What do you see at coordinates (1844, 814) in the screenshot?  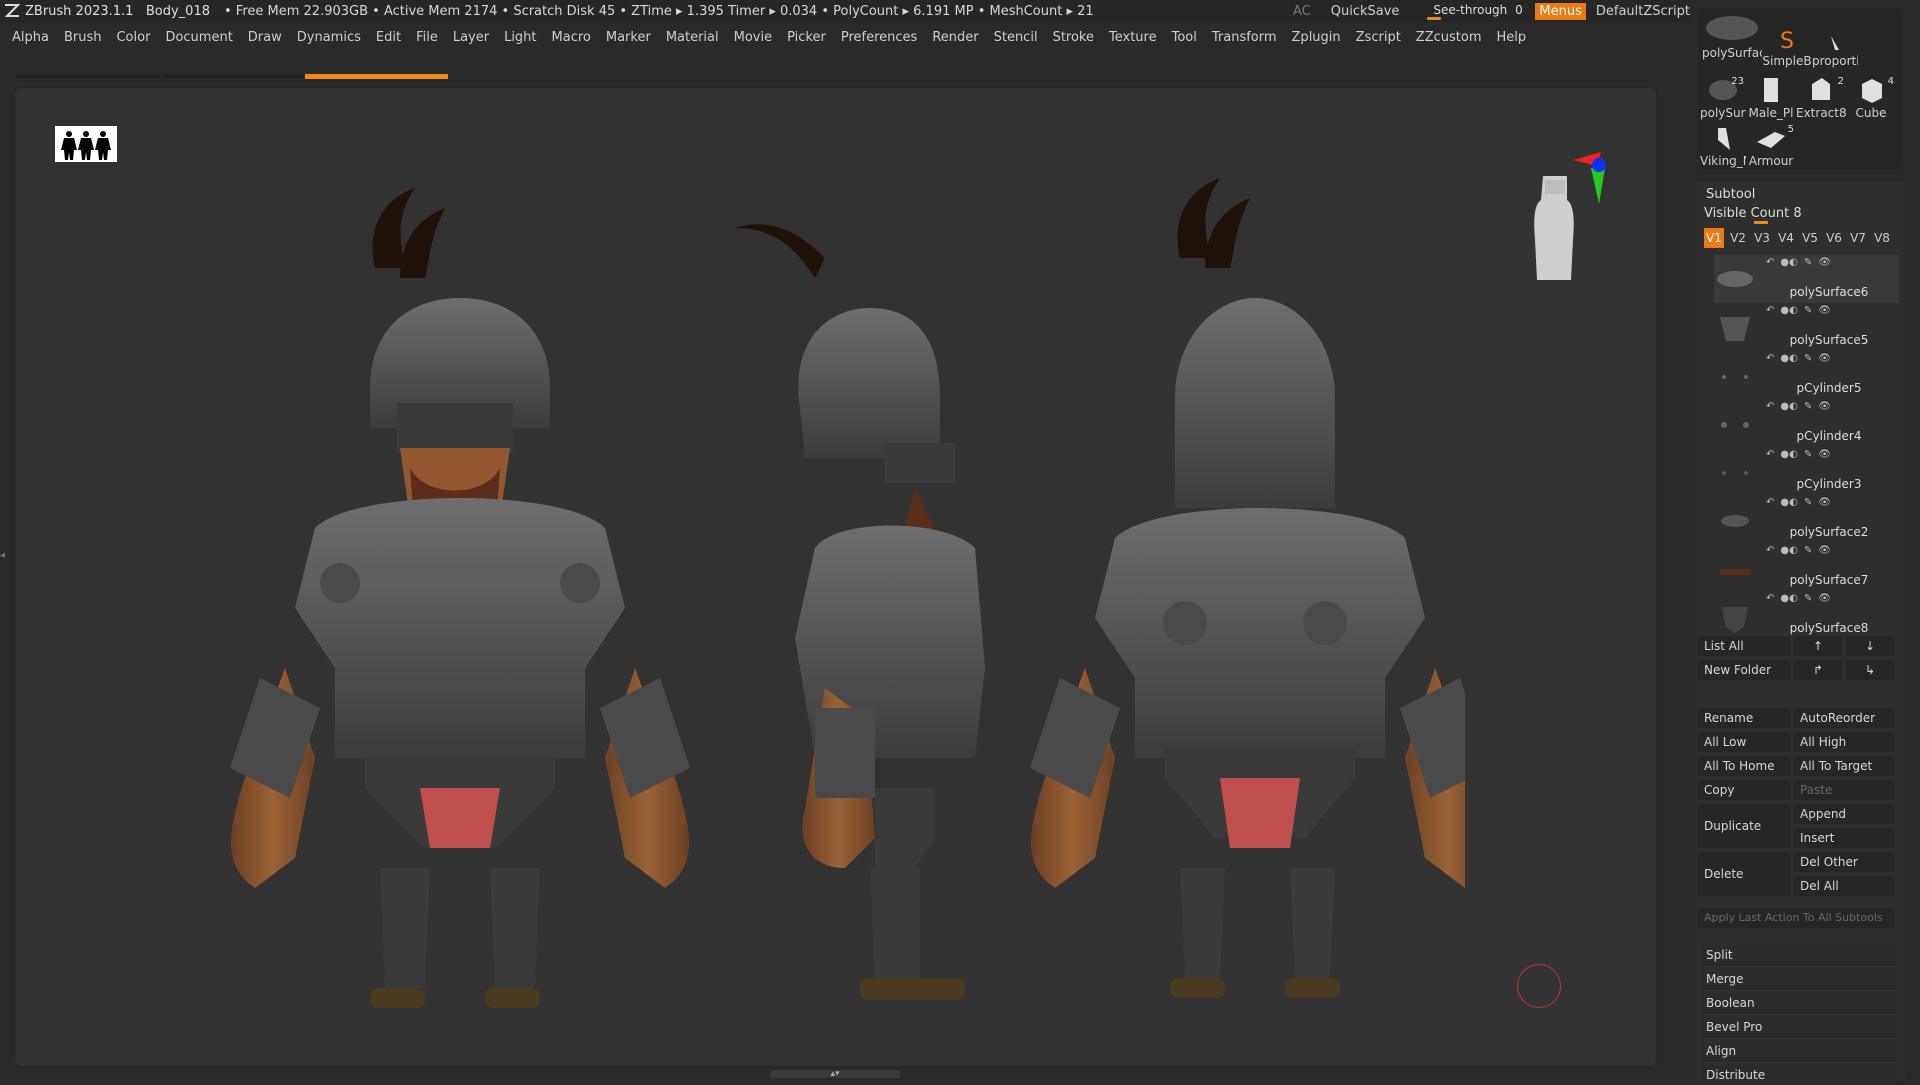 I see `append-button: Append` at bounding box center [1844, 814].